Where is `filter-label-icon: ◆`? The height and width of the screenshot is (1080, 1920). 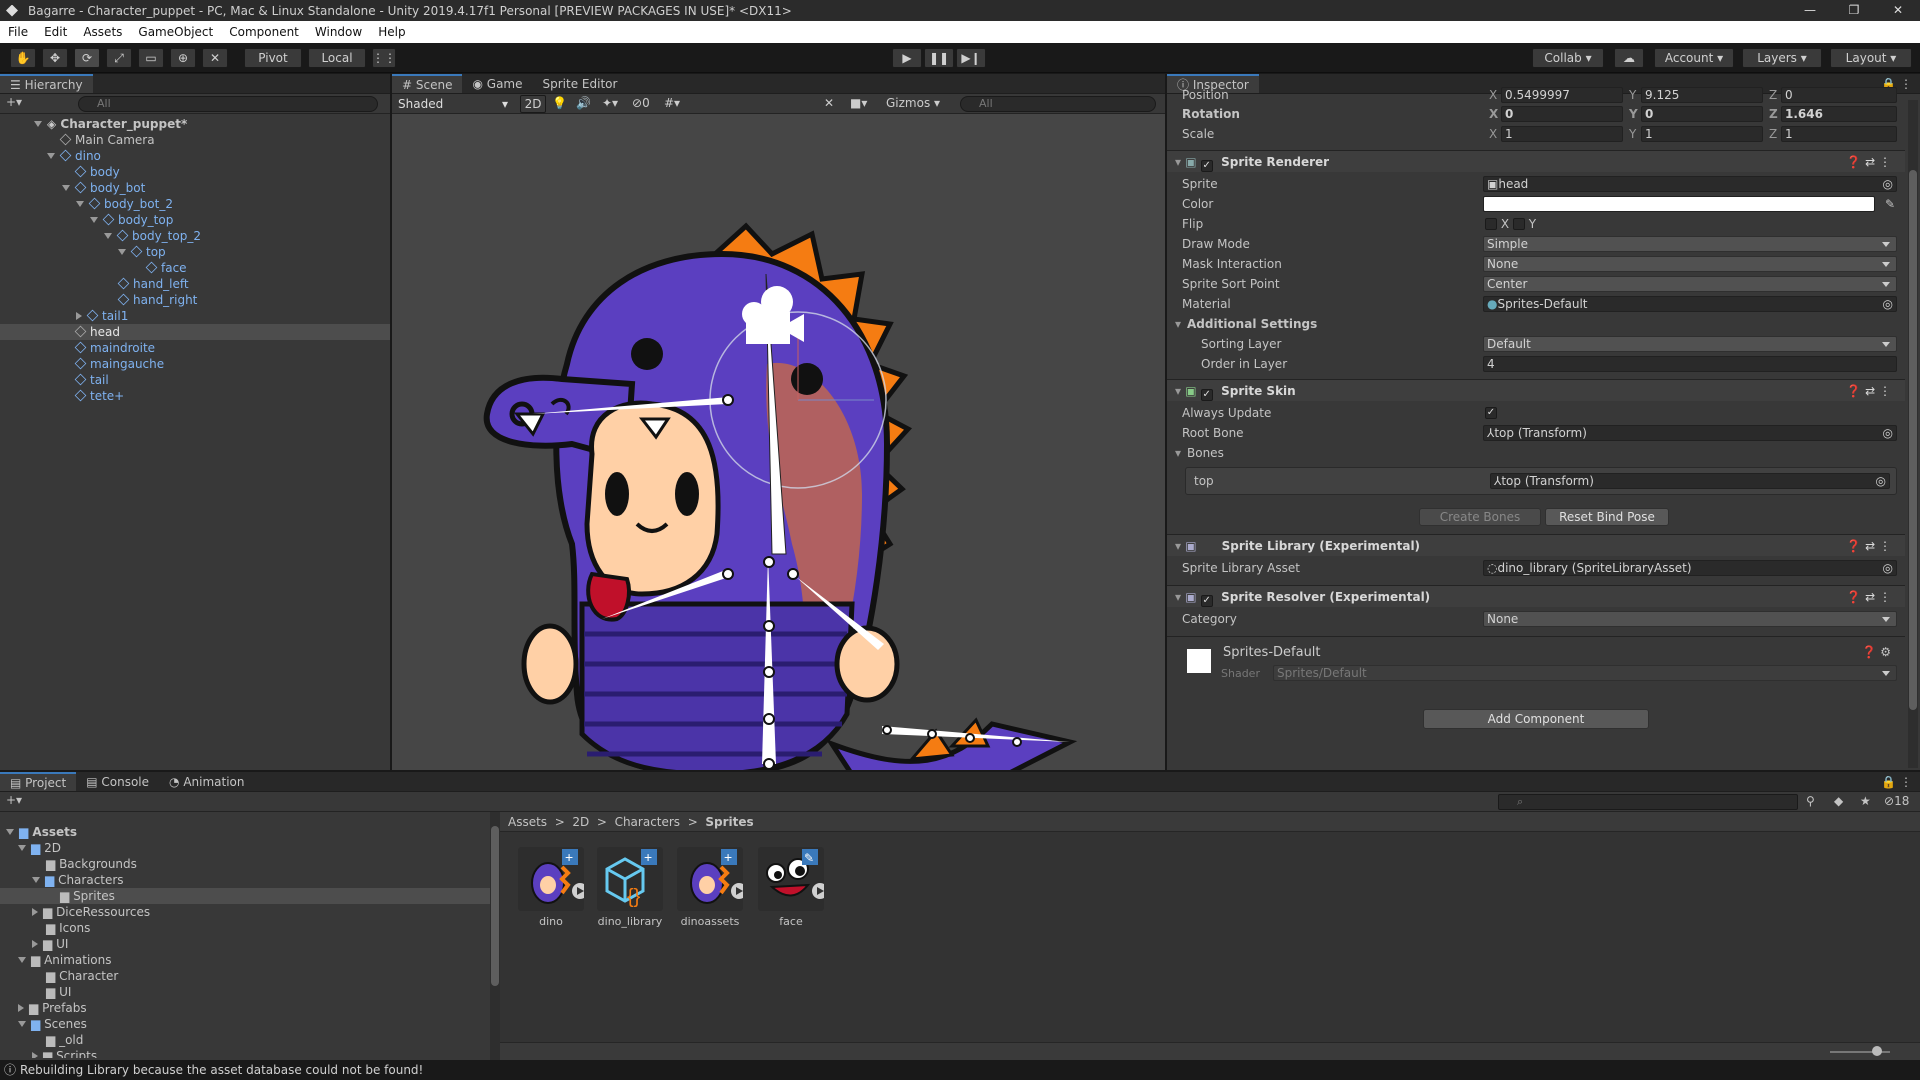
filter-label-icon: ◆ is located at coordinates (1838, 801).